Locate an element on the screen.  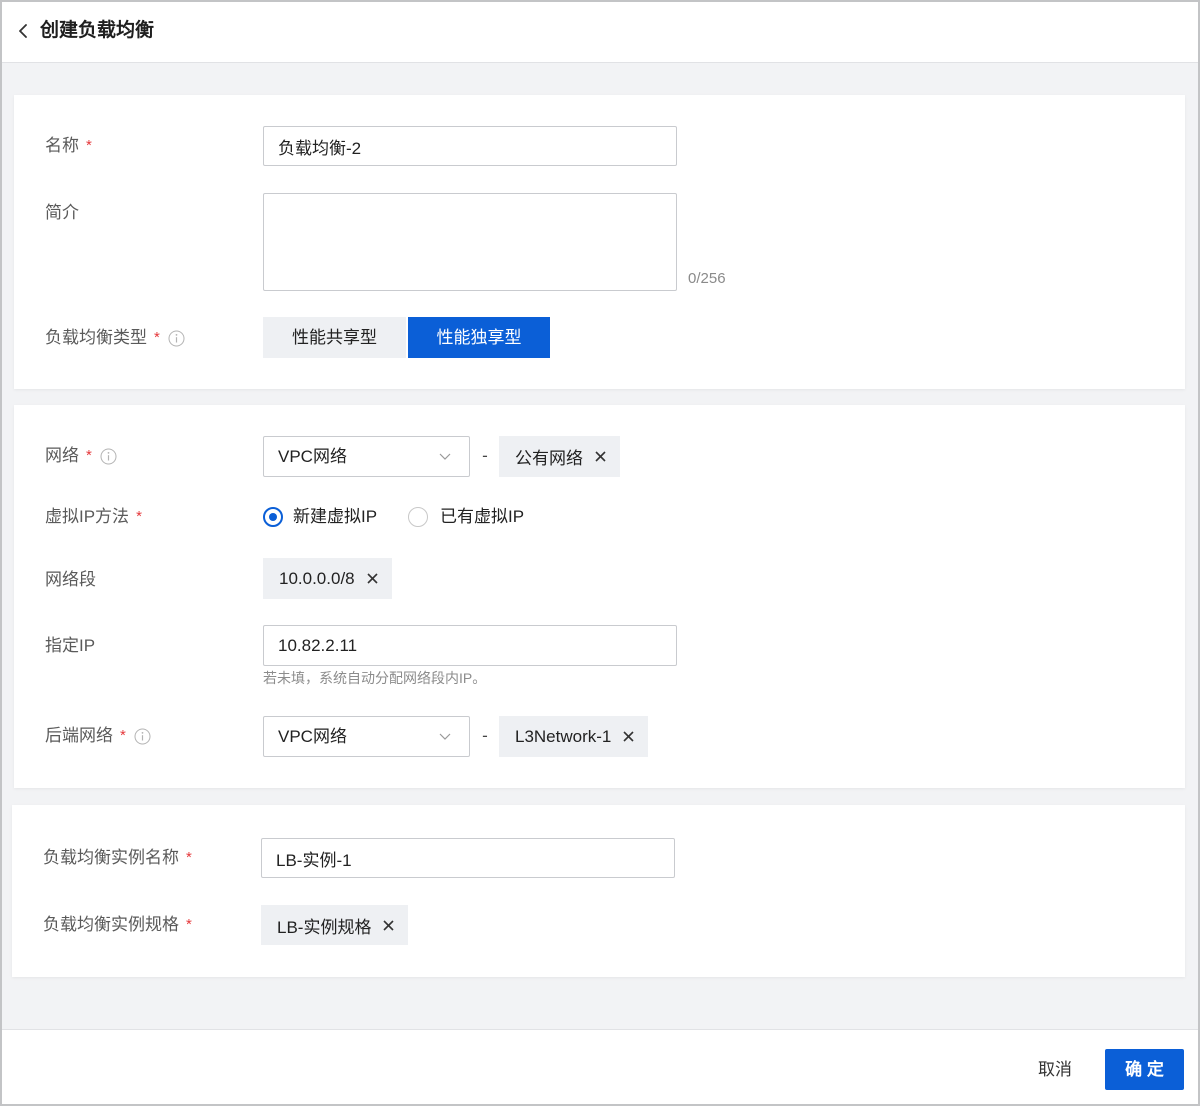
instance-name-label-text: 负载均衡实例名称 is located at coordinates (111, 857).